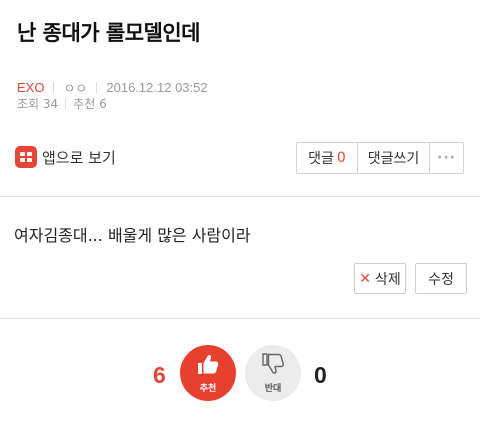 This screenshot has width=480, height=433. What do you see at coordinates (30, 87) in the screenshot?
I see `category-link: EXO` at bounding box center [30, 87].